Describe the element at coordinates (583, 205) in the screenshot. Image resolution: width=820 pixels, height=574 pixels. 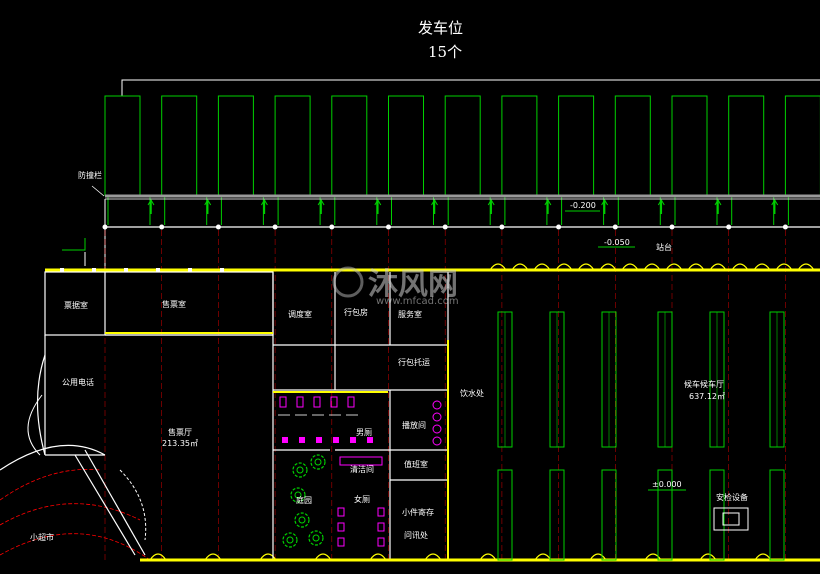
I see `level-label-1: -0.200` at that location.